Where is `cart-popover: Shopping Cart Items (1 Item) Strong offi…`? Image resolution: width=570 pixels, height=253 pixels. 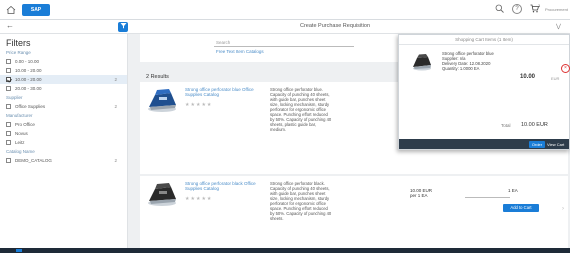
cart-popover: Shopping Cart Items (1 Item) Strong offi… is located at coordinates (484, 92).